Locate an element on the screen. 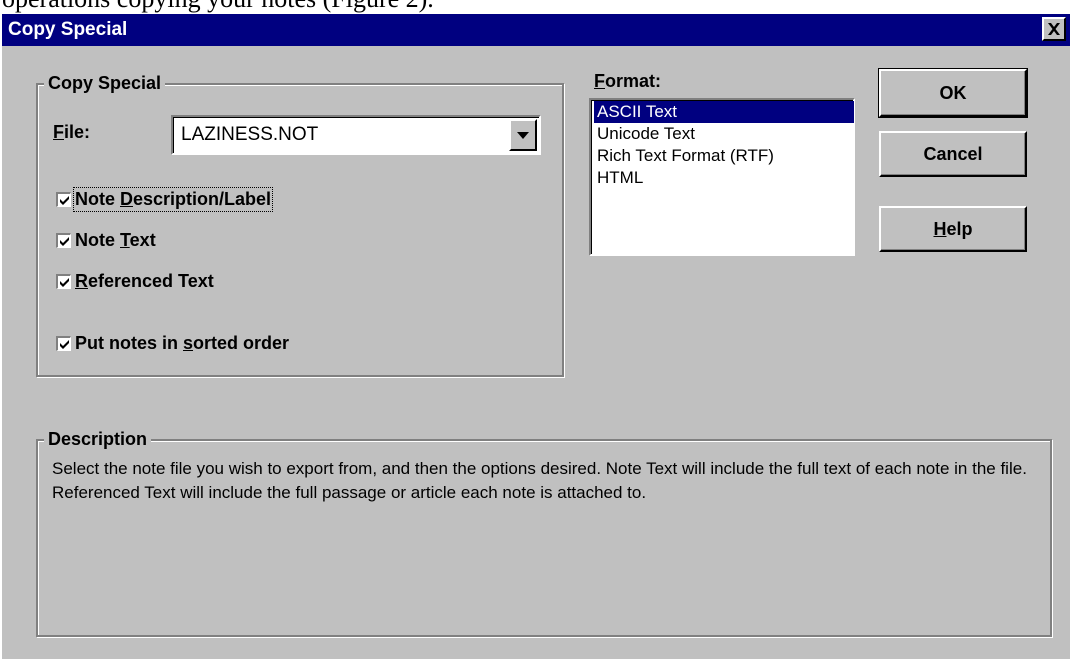  format-item-ascii: ASCII Text is located at coordinates (724, 112).